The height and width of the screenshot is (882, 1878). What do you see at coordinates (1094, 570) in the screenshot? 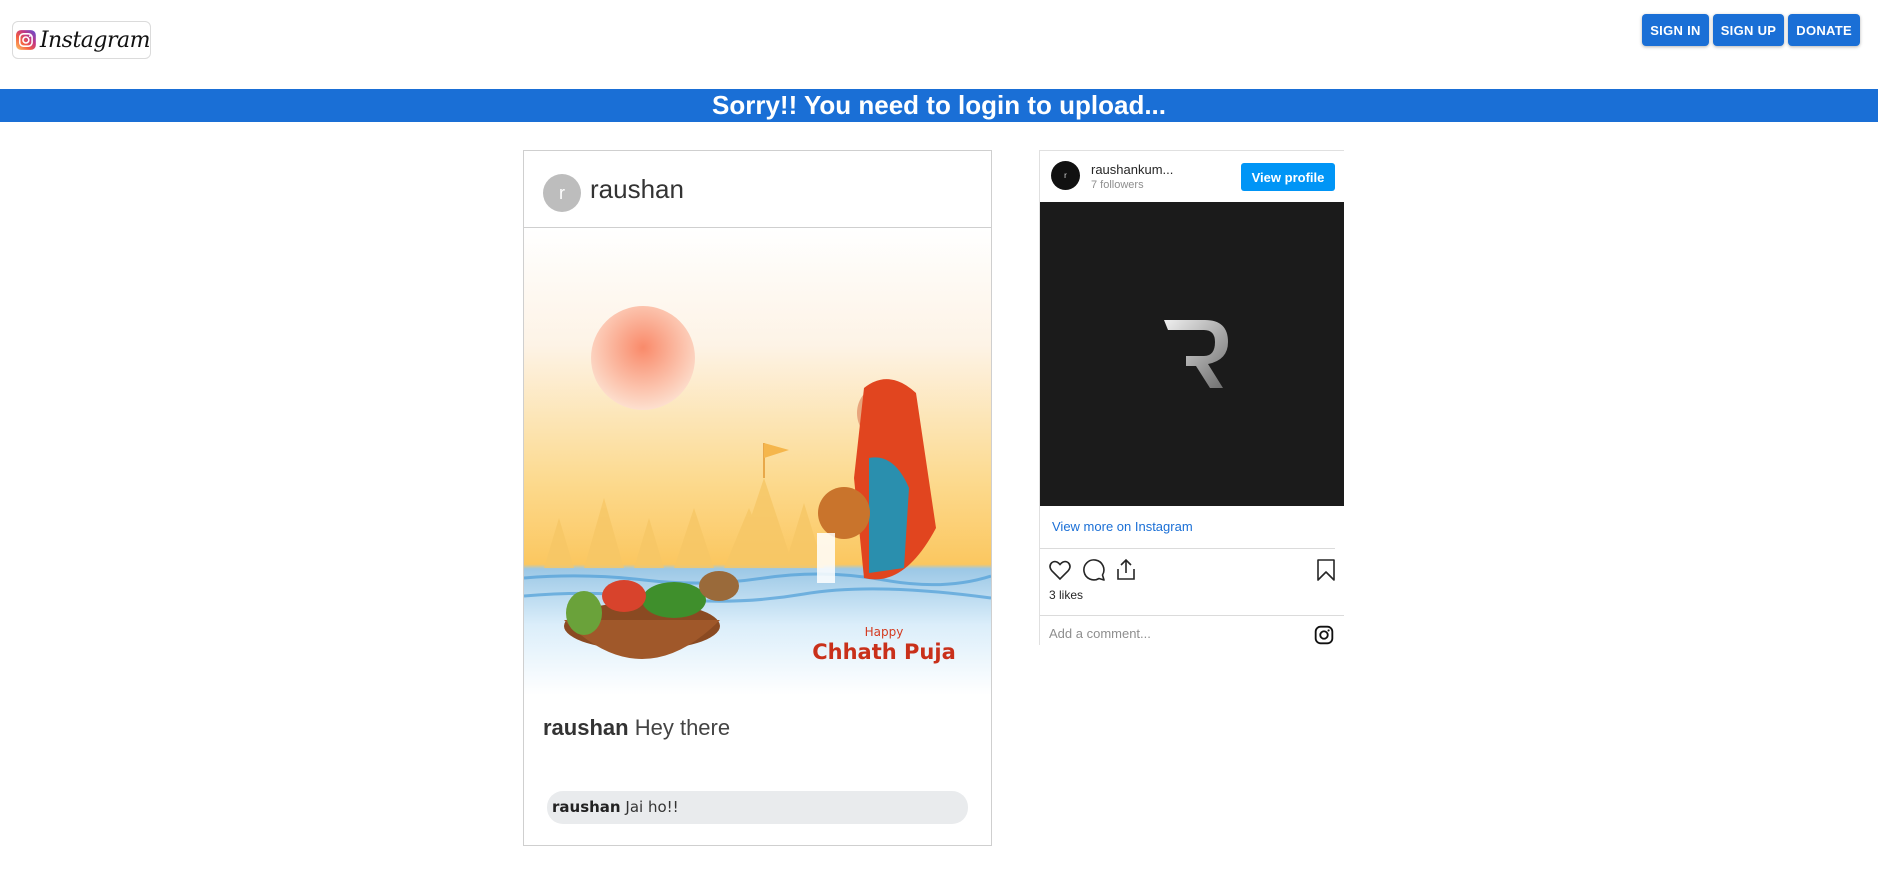
I see `comment-icon` at bounding box center [1094, 570].